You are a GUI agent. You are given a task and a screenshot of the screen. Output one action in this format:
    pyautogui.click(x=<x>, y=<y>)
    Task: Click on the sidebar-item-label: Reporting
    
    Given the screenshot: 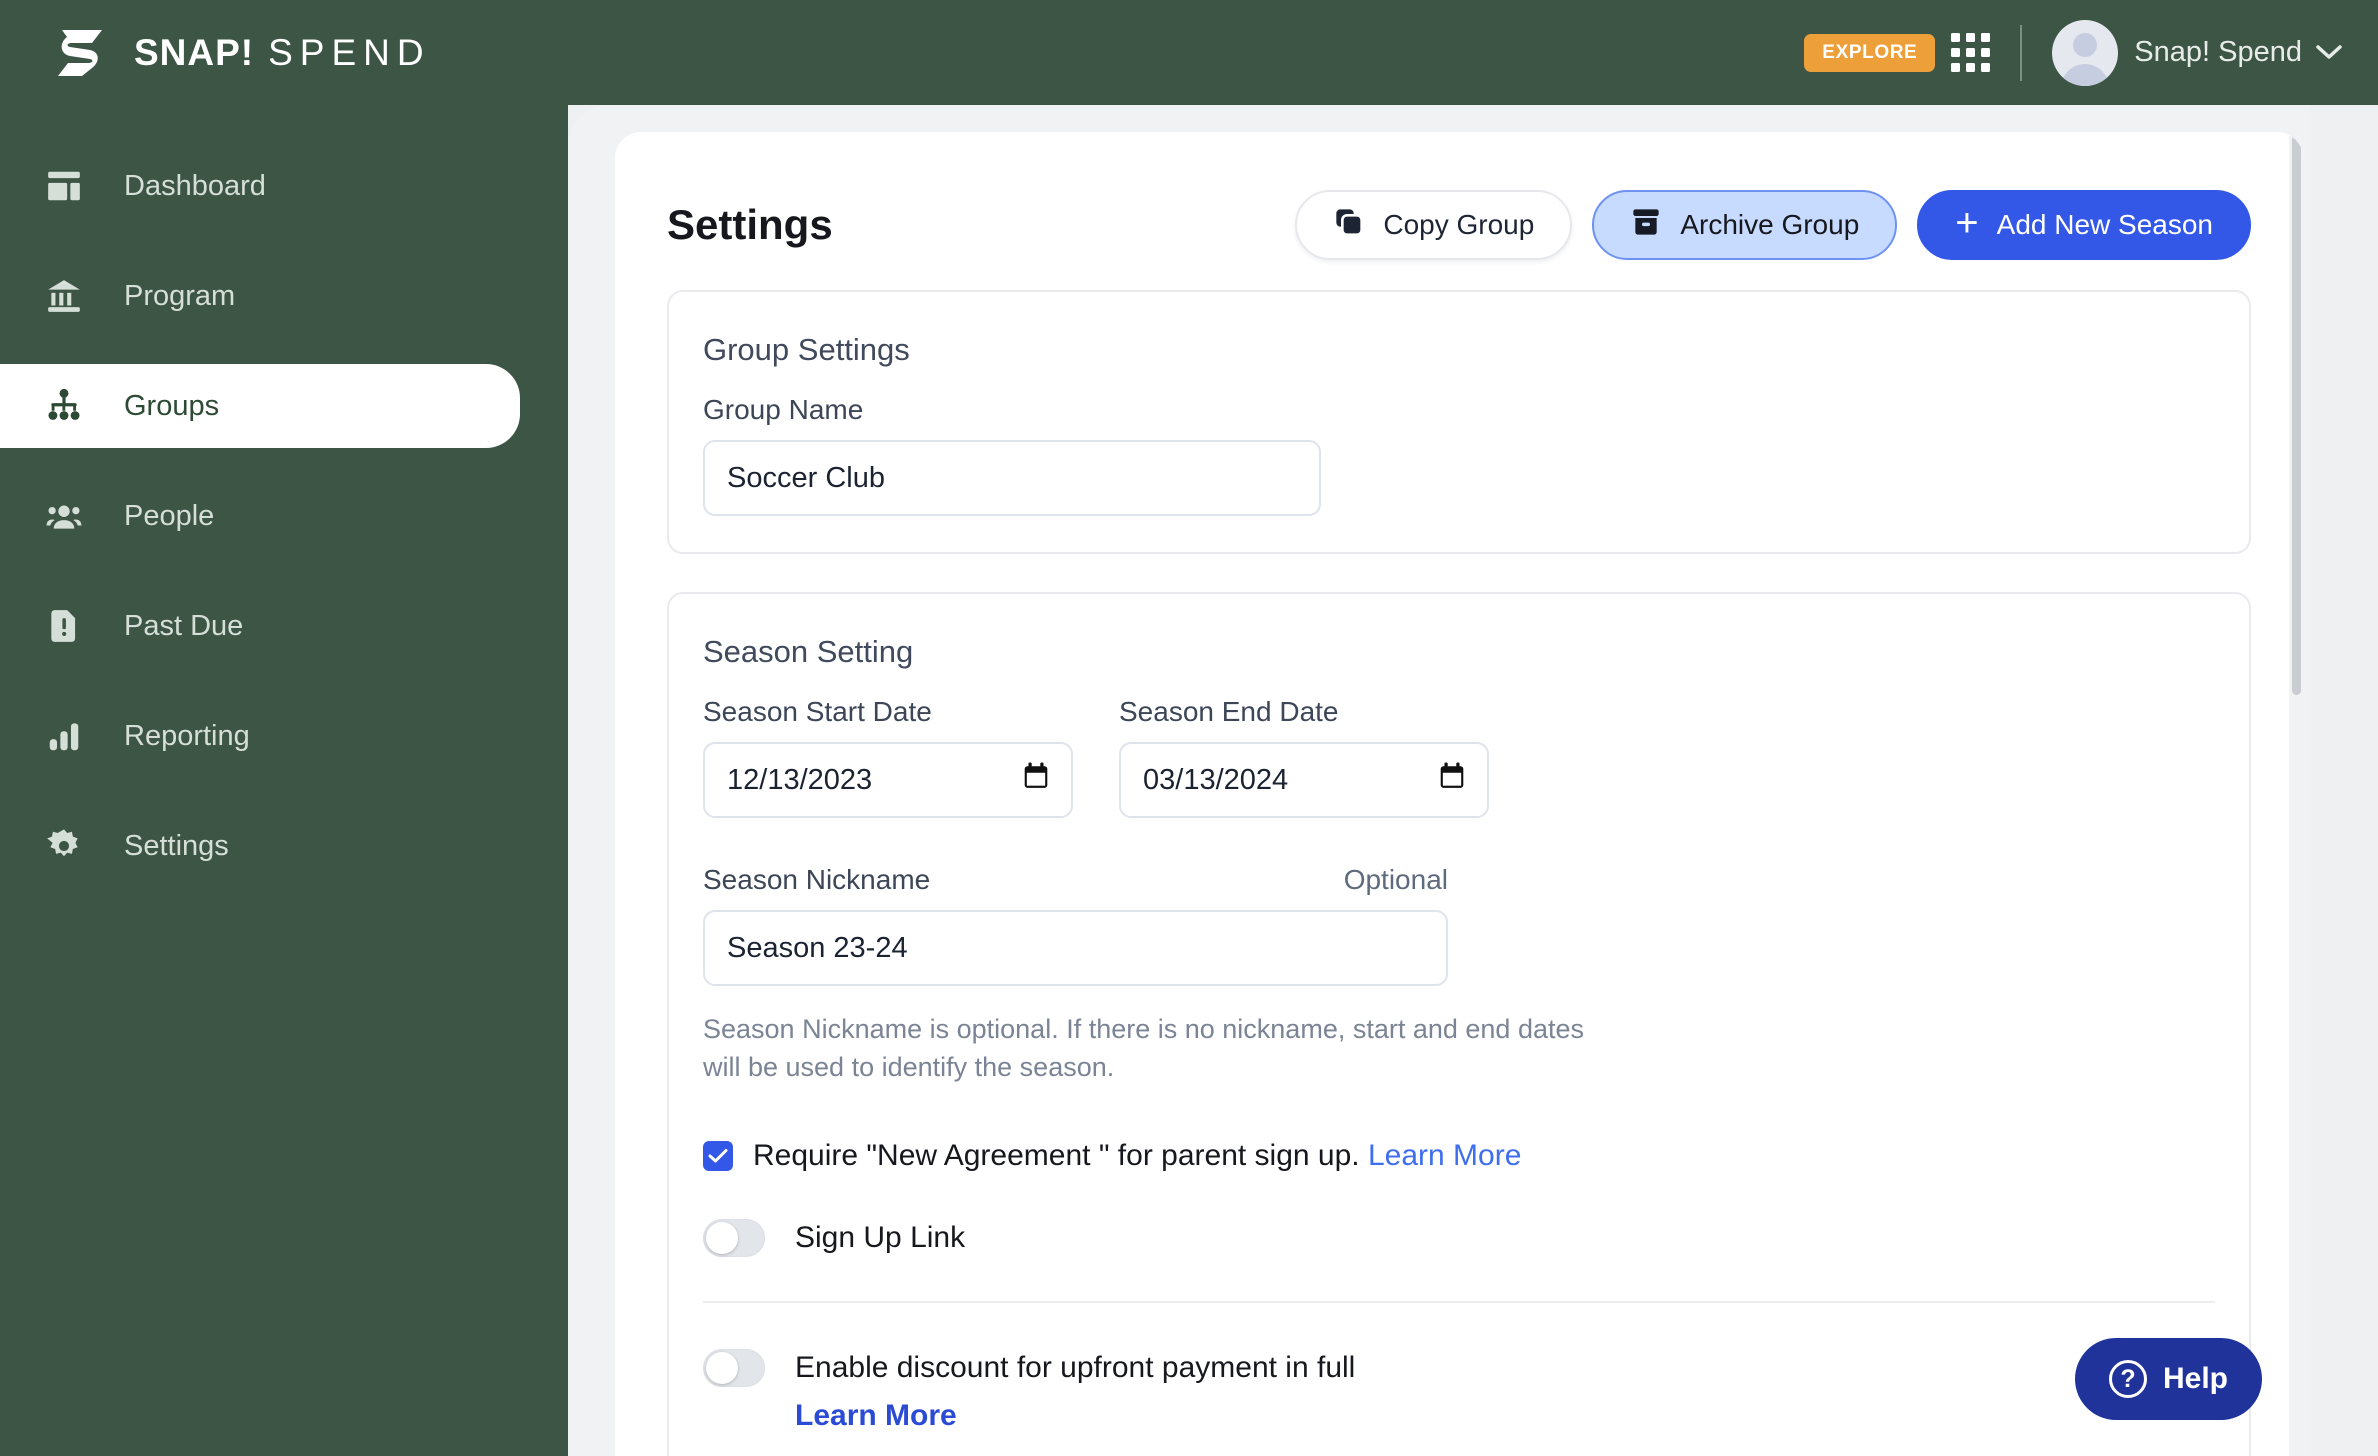 What is the action you would take?
    pyautogui.click(x=187, y=735)
    